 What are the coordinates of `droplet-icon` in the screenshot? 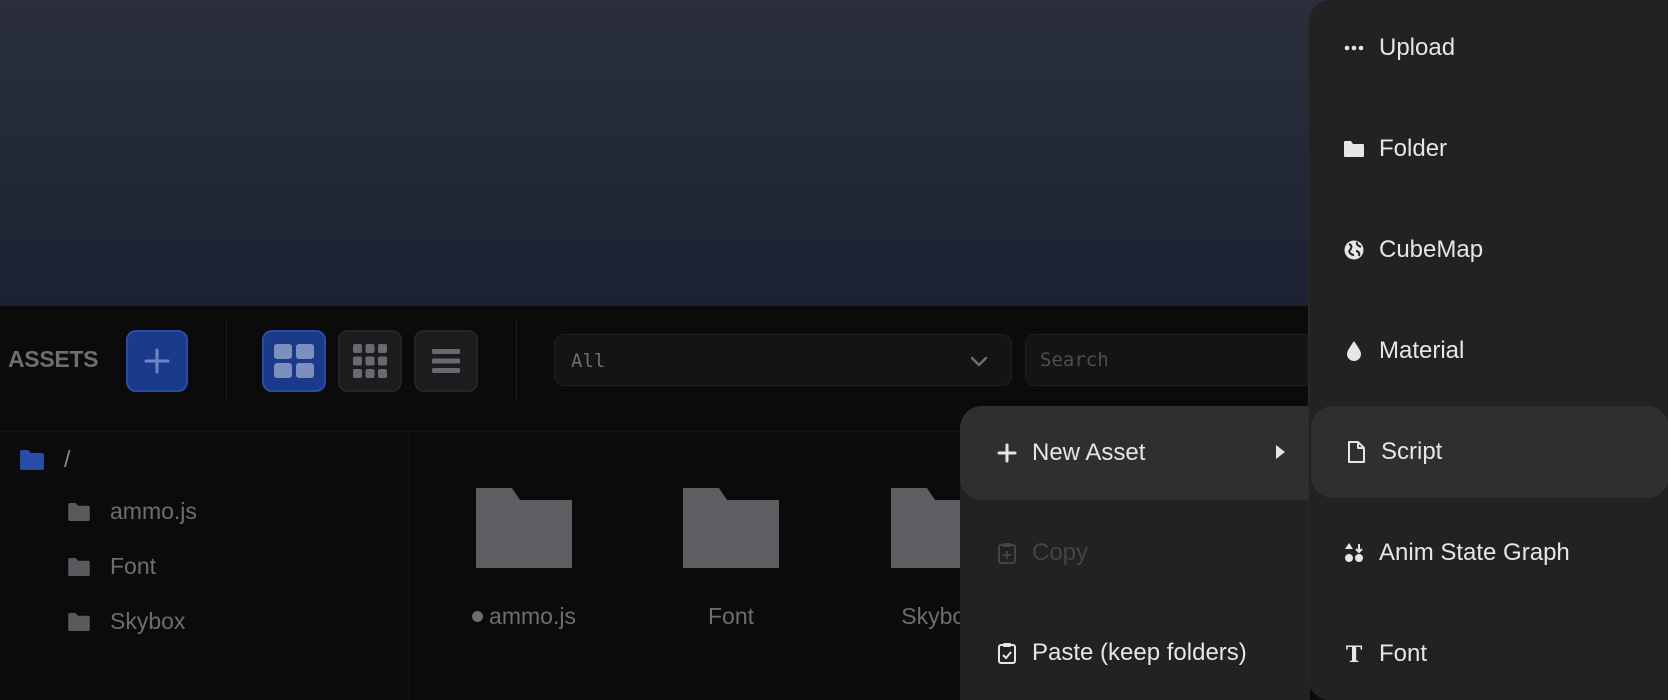 It's located at (1354, 351).